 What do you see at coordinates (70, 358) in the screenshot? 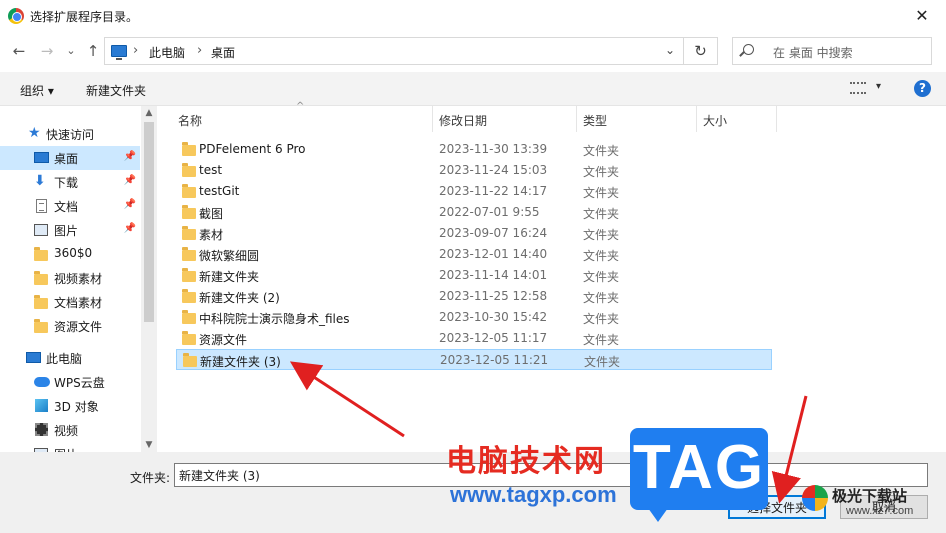
I see `sidebar-item-this-pc: 此电脑` at bounding box center [70, 358].